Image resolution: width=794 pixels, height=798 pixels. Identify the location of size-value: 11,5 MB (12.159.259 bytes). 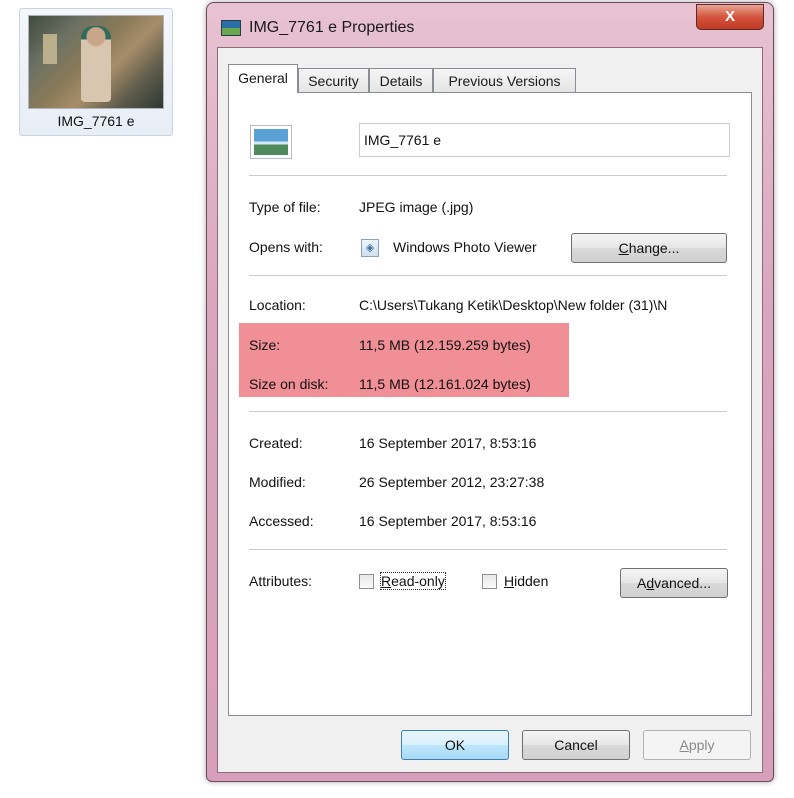
(445, 345).